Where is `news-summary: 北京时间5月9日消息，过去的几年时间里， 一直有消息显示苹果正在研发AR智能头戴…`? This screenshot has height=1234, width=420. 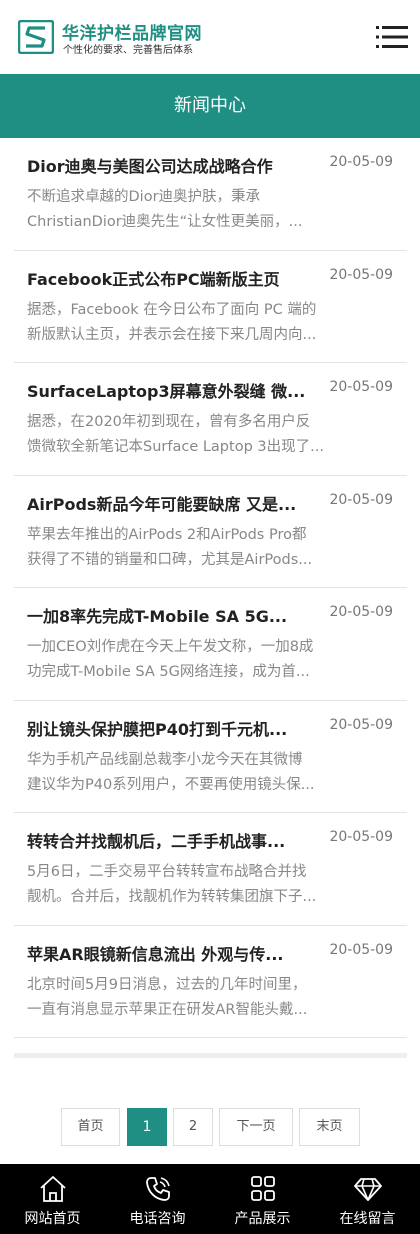 news-summary: 北京时间5月9日消息，过去的几年时间里， 一直有消息显示苹果正在研发AR智能头戴… is located at coordinates (211, 998).